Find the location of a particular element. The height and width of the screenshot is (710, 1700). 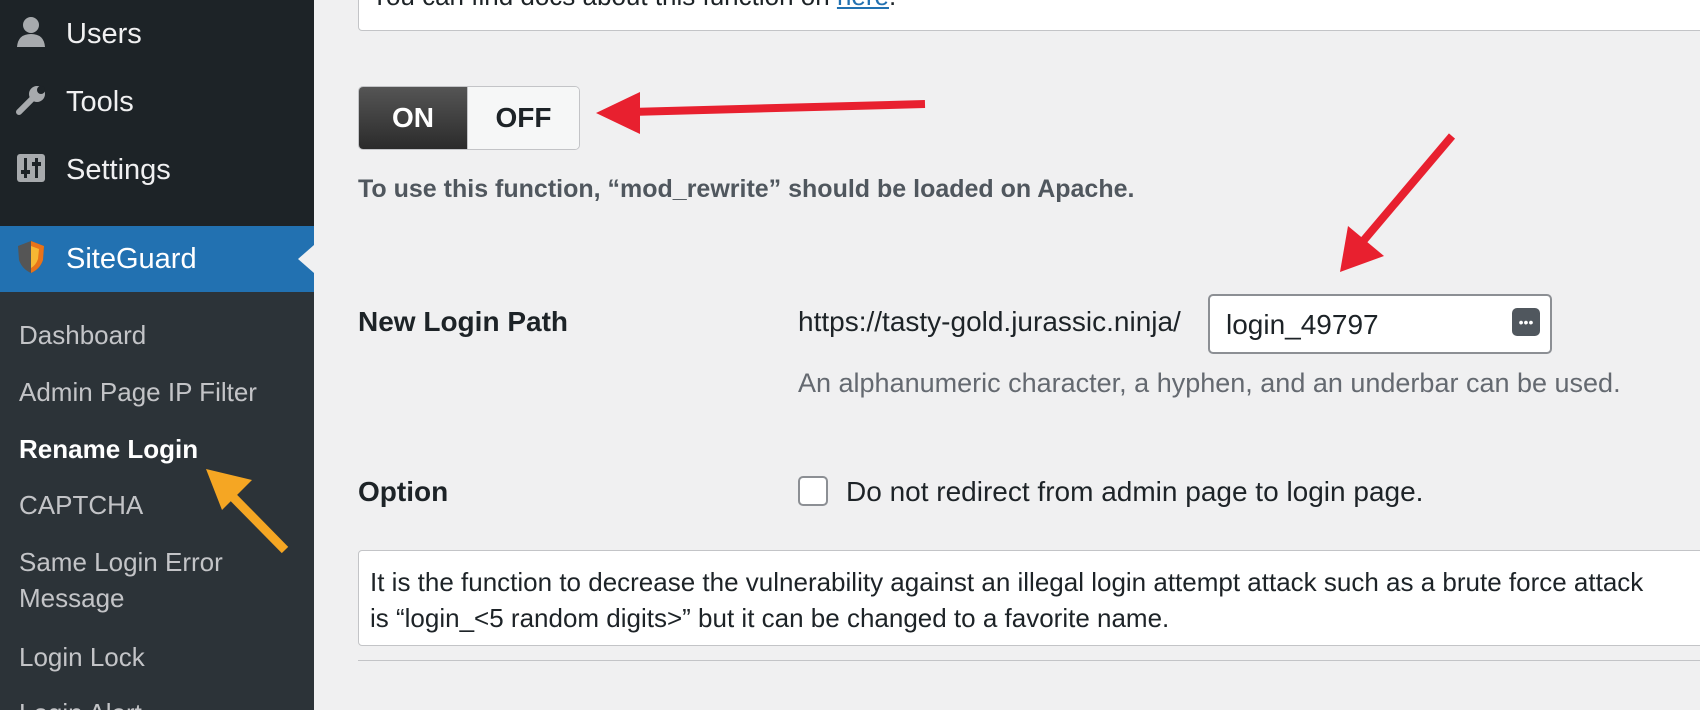

login-path-field: ••• is located at coordinates (1380, 324).